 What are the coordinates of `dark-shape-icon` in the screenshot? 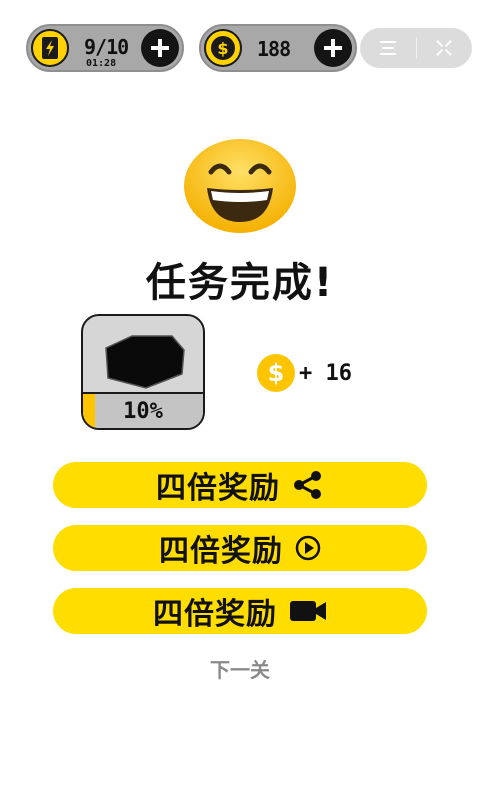 It's located at (145, 362).